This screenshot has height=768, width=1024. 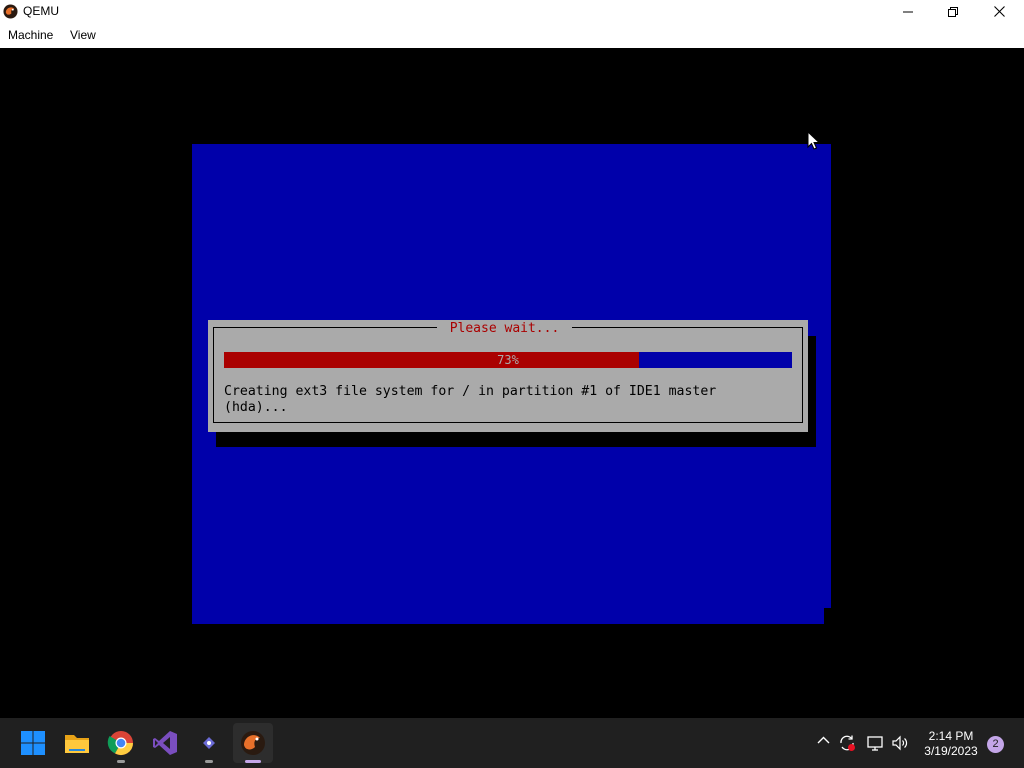 I want to click on close-button, so click(x=999, y=11).